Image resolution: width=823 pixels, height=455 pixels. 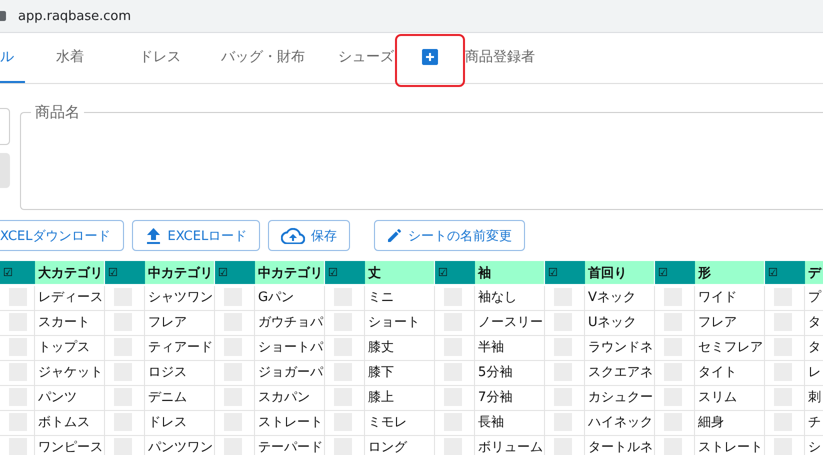 What do you see at coordinates (309, 235) in the screenshot?
I see `toolbar-button: 保存` at bounding box center [309, 235].